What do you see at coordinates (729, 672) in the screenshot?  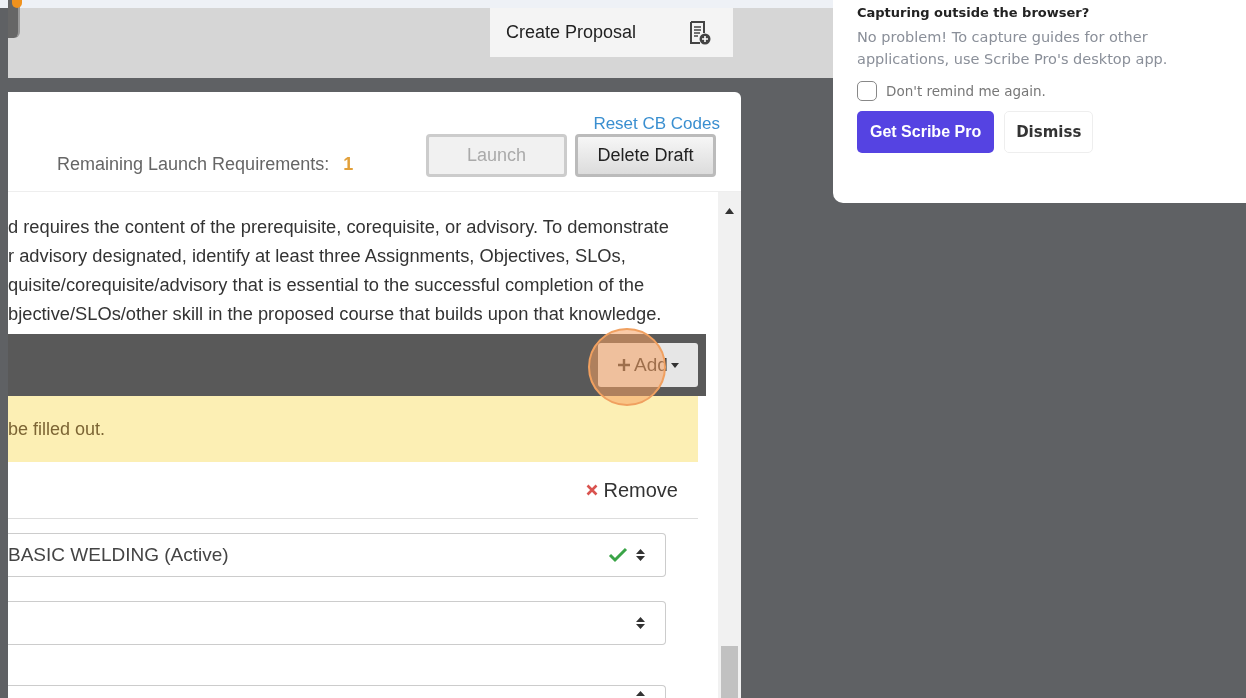 I see `scrollbar-thumb` at bounding box center [729, 672].